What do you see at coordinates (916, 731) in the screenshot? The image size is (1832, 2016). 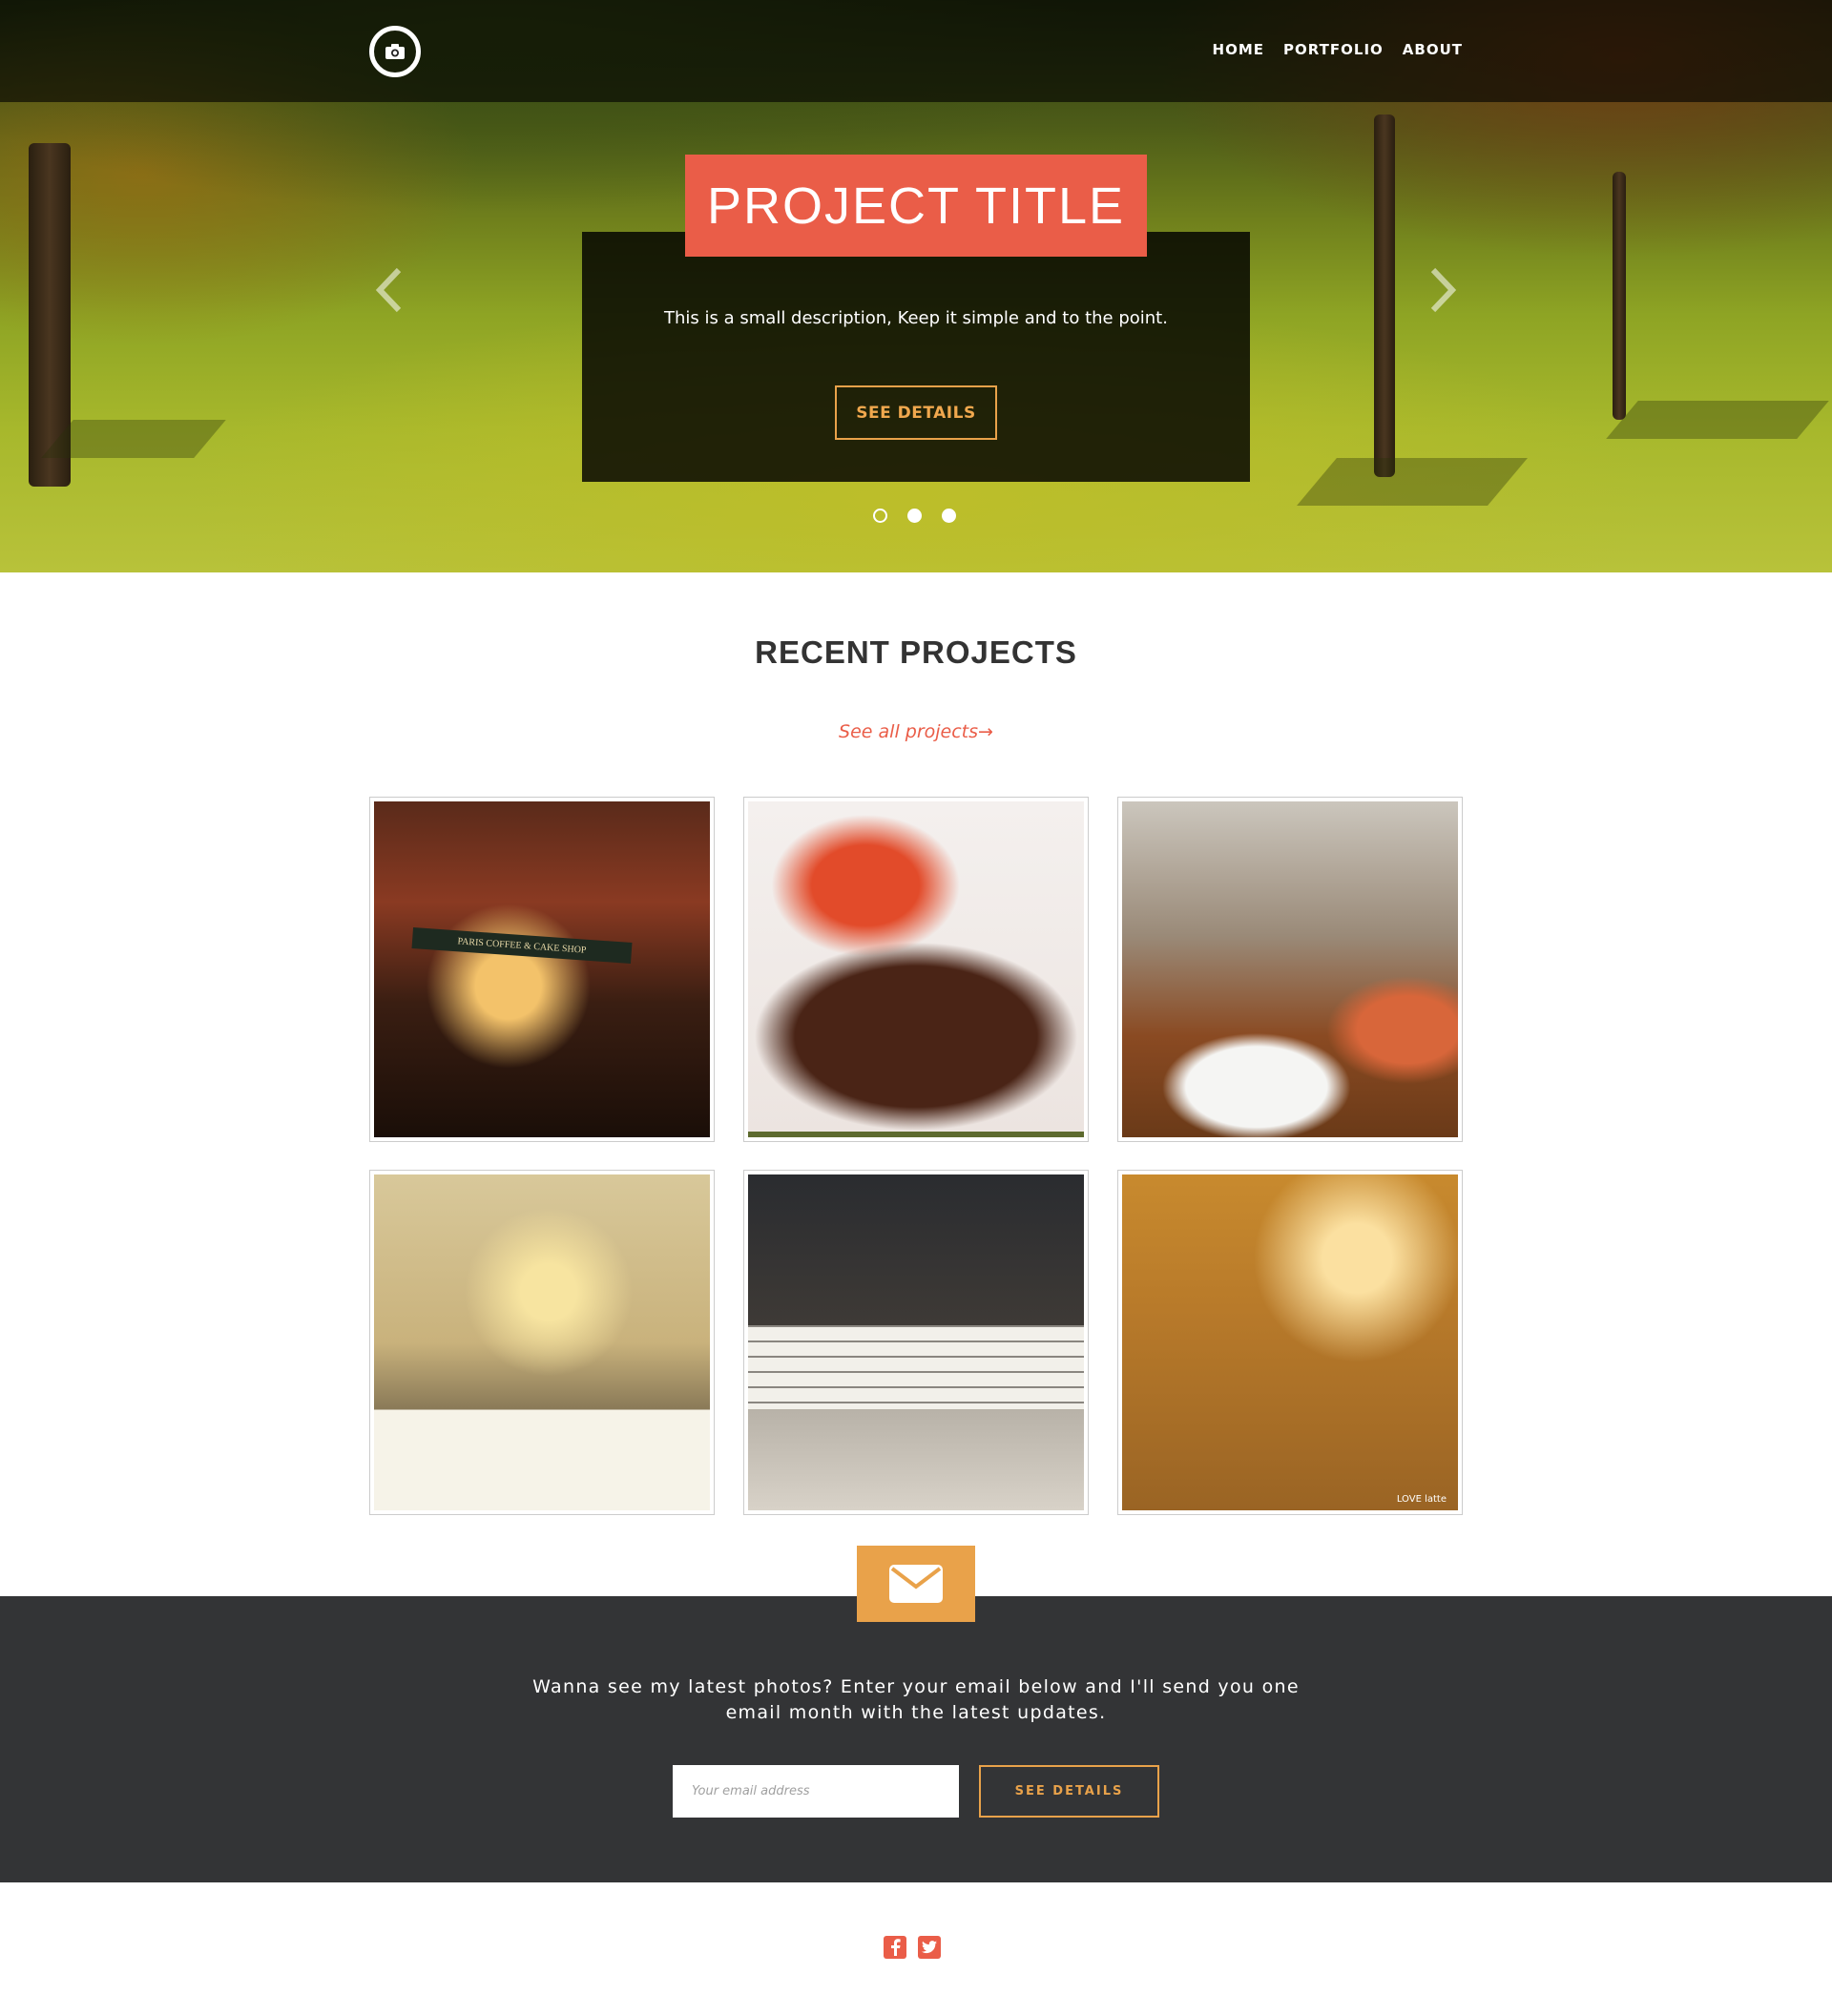 I see `see-all-projects-link: See all projects→` at bounding box center [916, 731].